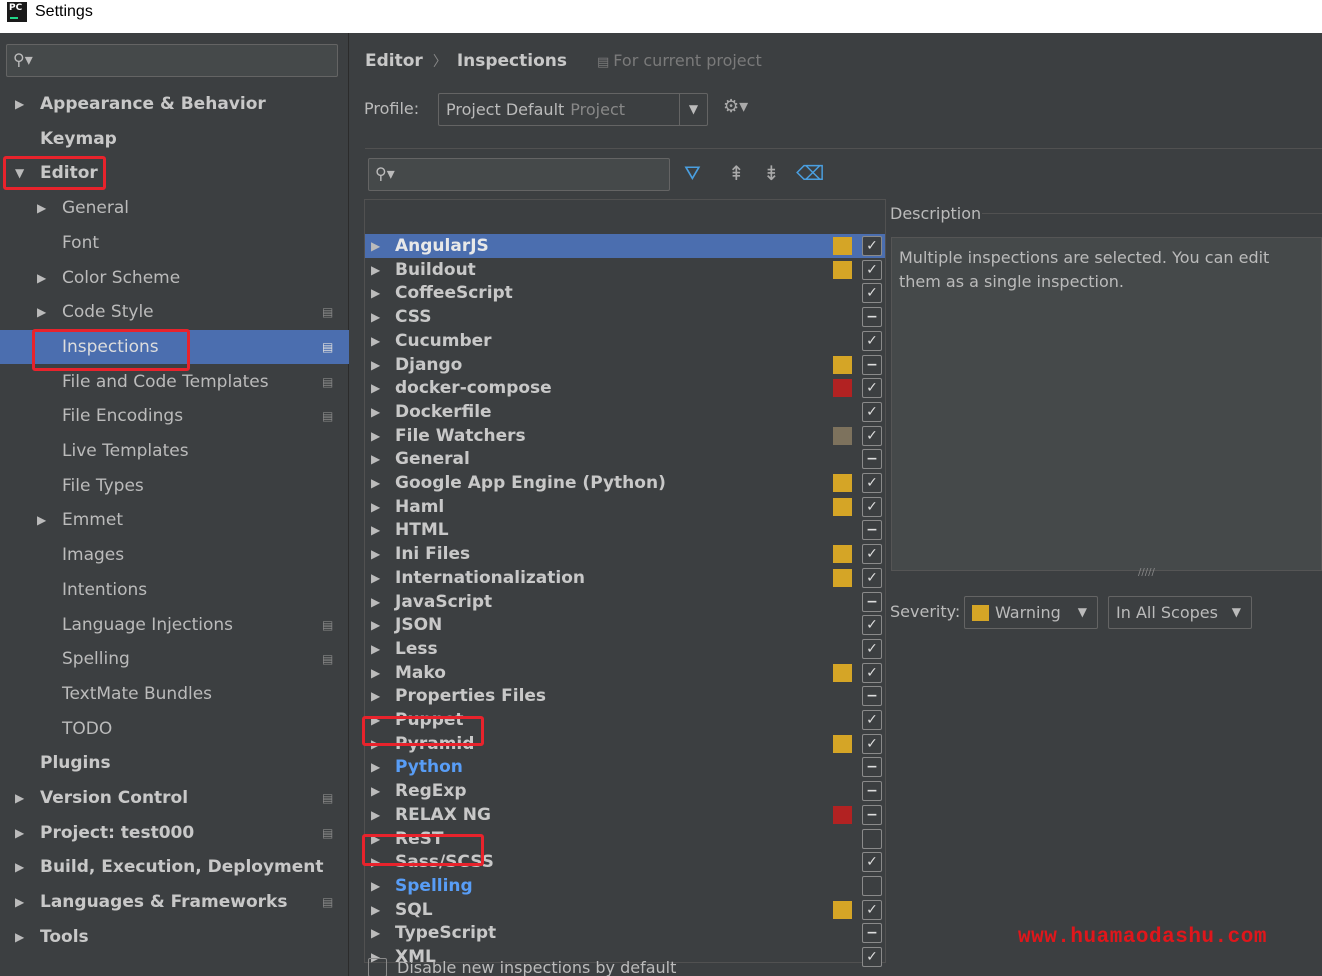 The image size is (1322, 976). Describe the element at coordinates (625, 815) in the screenshot. I see `inspection-row: ▶ RELAX NG −` at that location.